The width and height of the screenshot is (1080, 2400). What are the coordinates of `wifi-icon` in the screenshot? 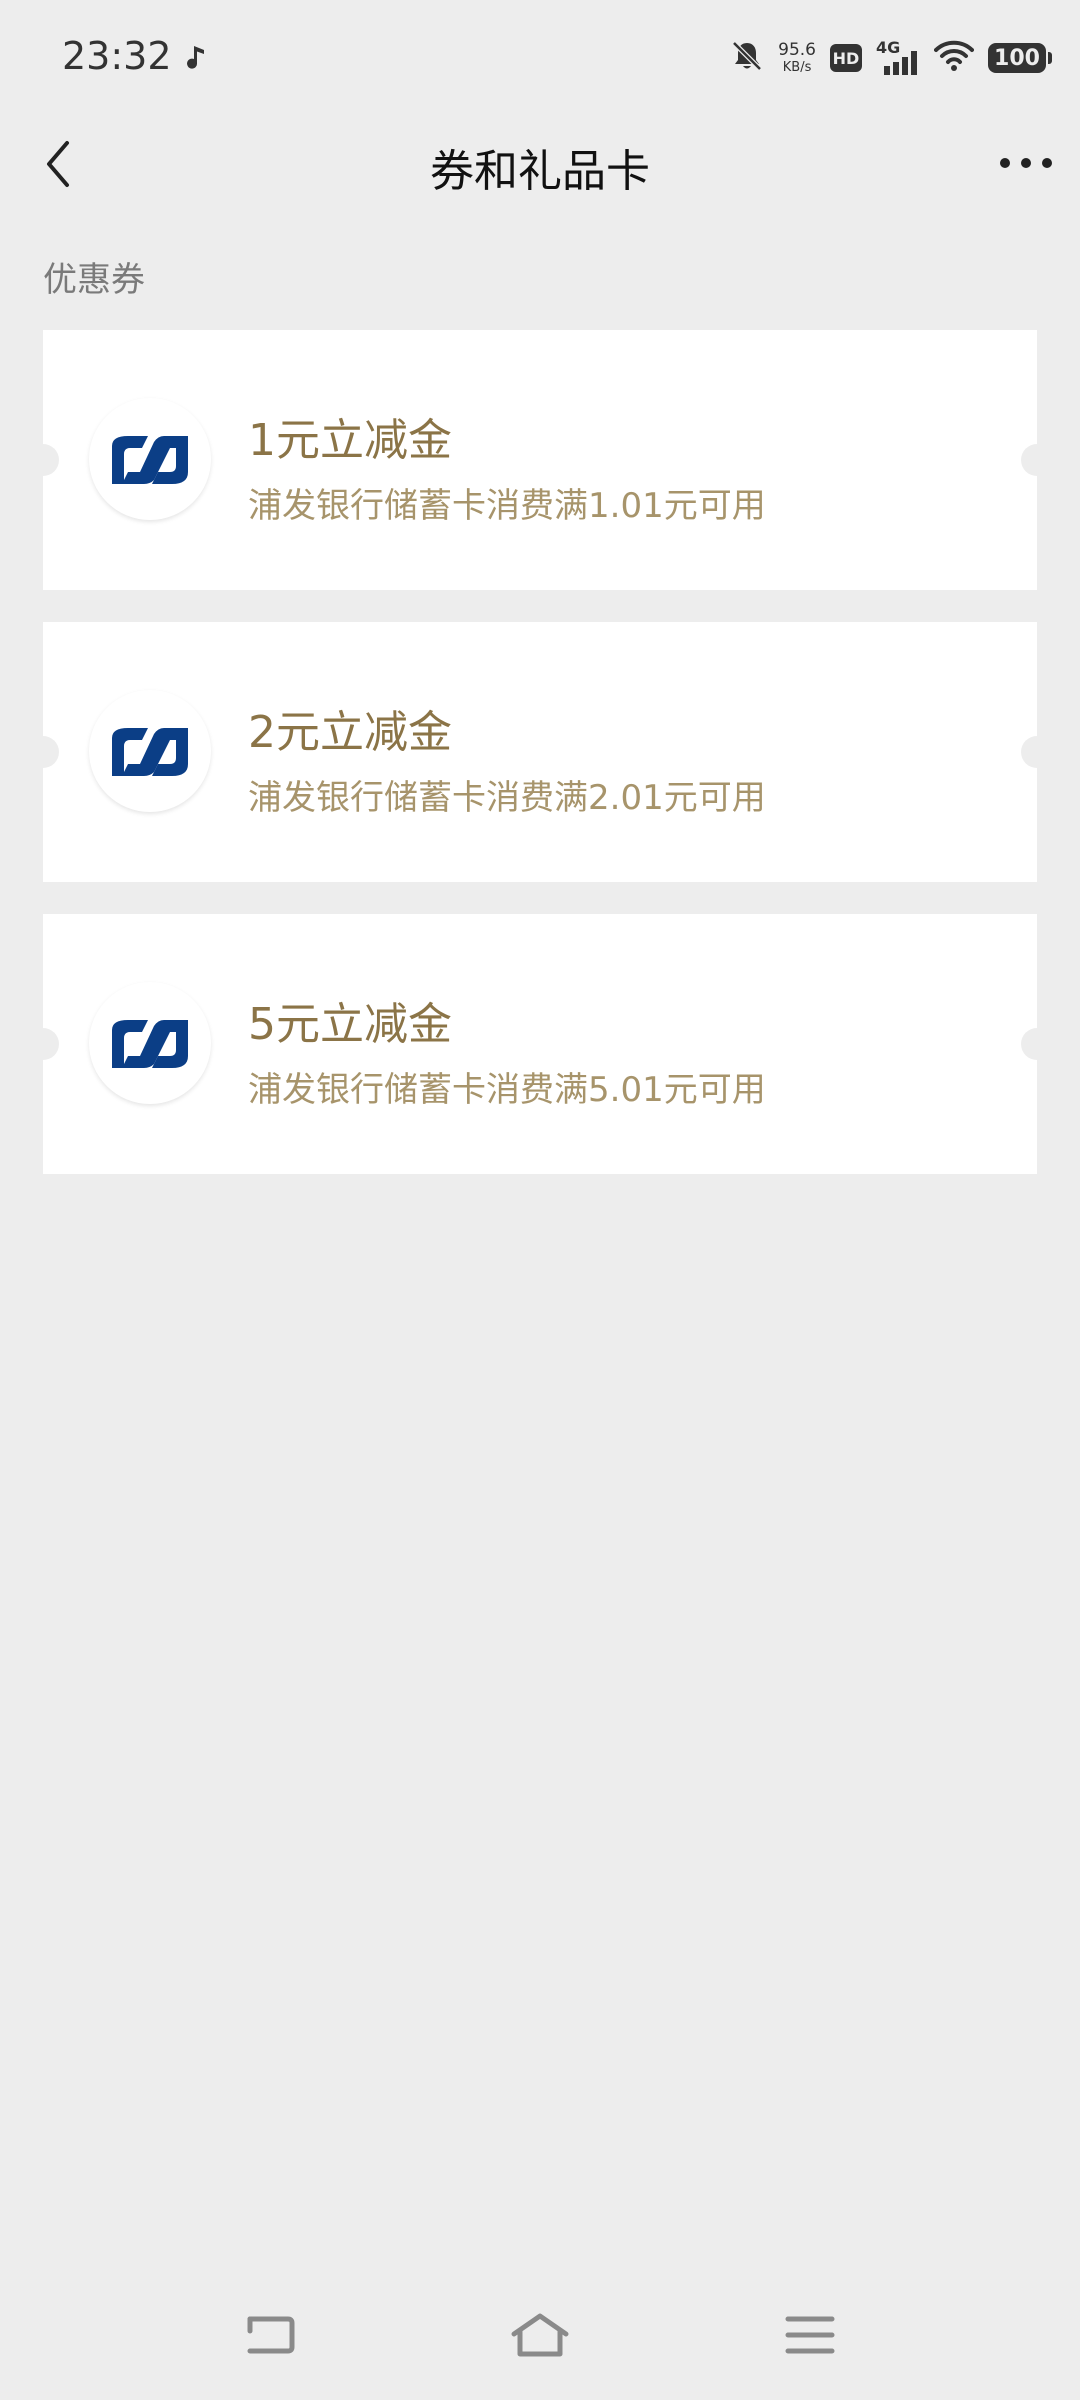 It's located at (954, 58).